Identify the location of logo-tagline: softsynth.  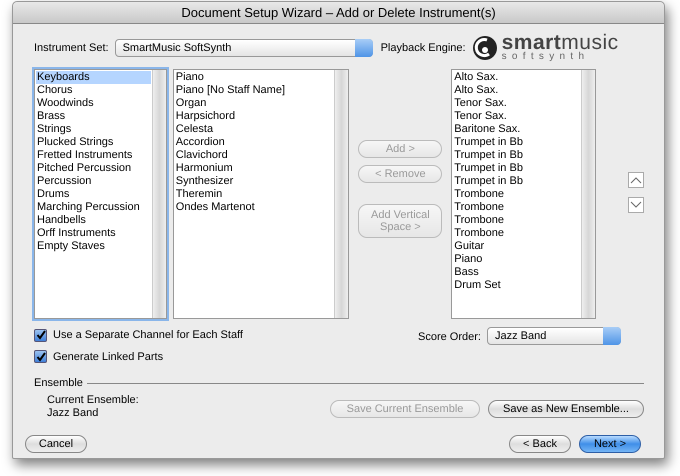
(546, 57).